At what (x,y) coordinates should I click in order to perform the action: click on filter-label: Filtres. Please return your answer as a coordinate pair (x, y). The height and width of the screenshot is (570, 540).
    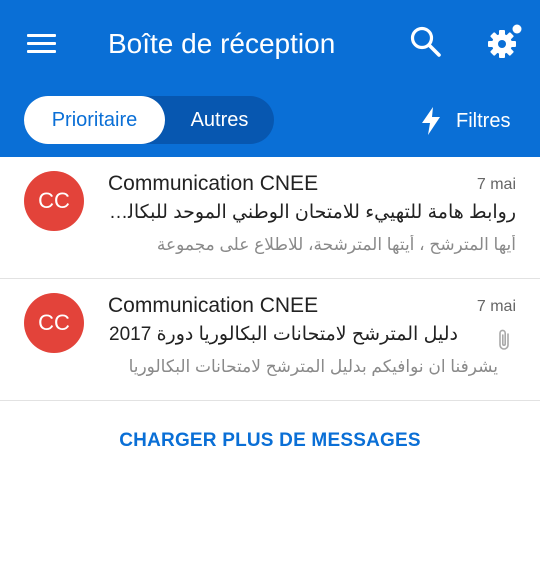
    Looking at the image, I should click on (483, 120).